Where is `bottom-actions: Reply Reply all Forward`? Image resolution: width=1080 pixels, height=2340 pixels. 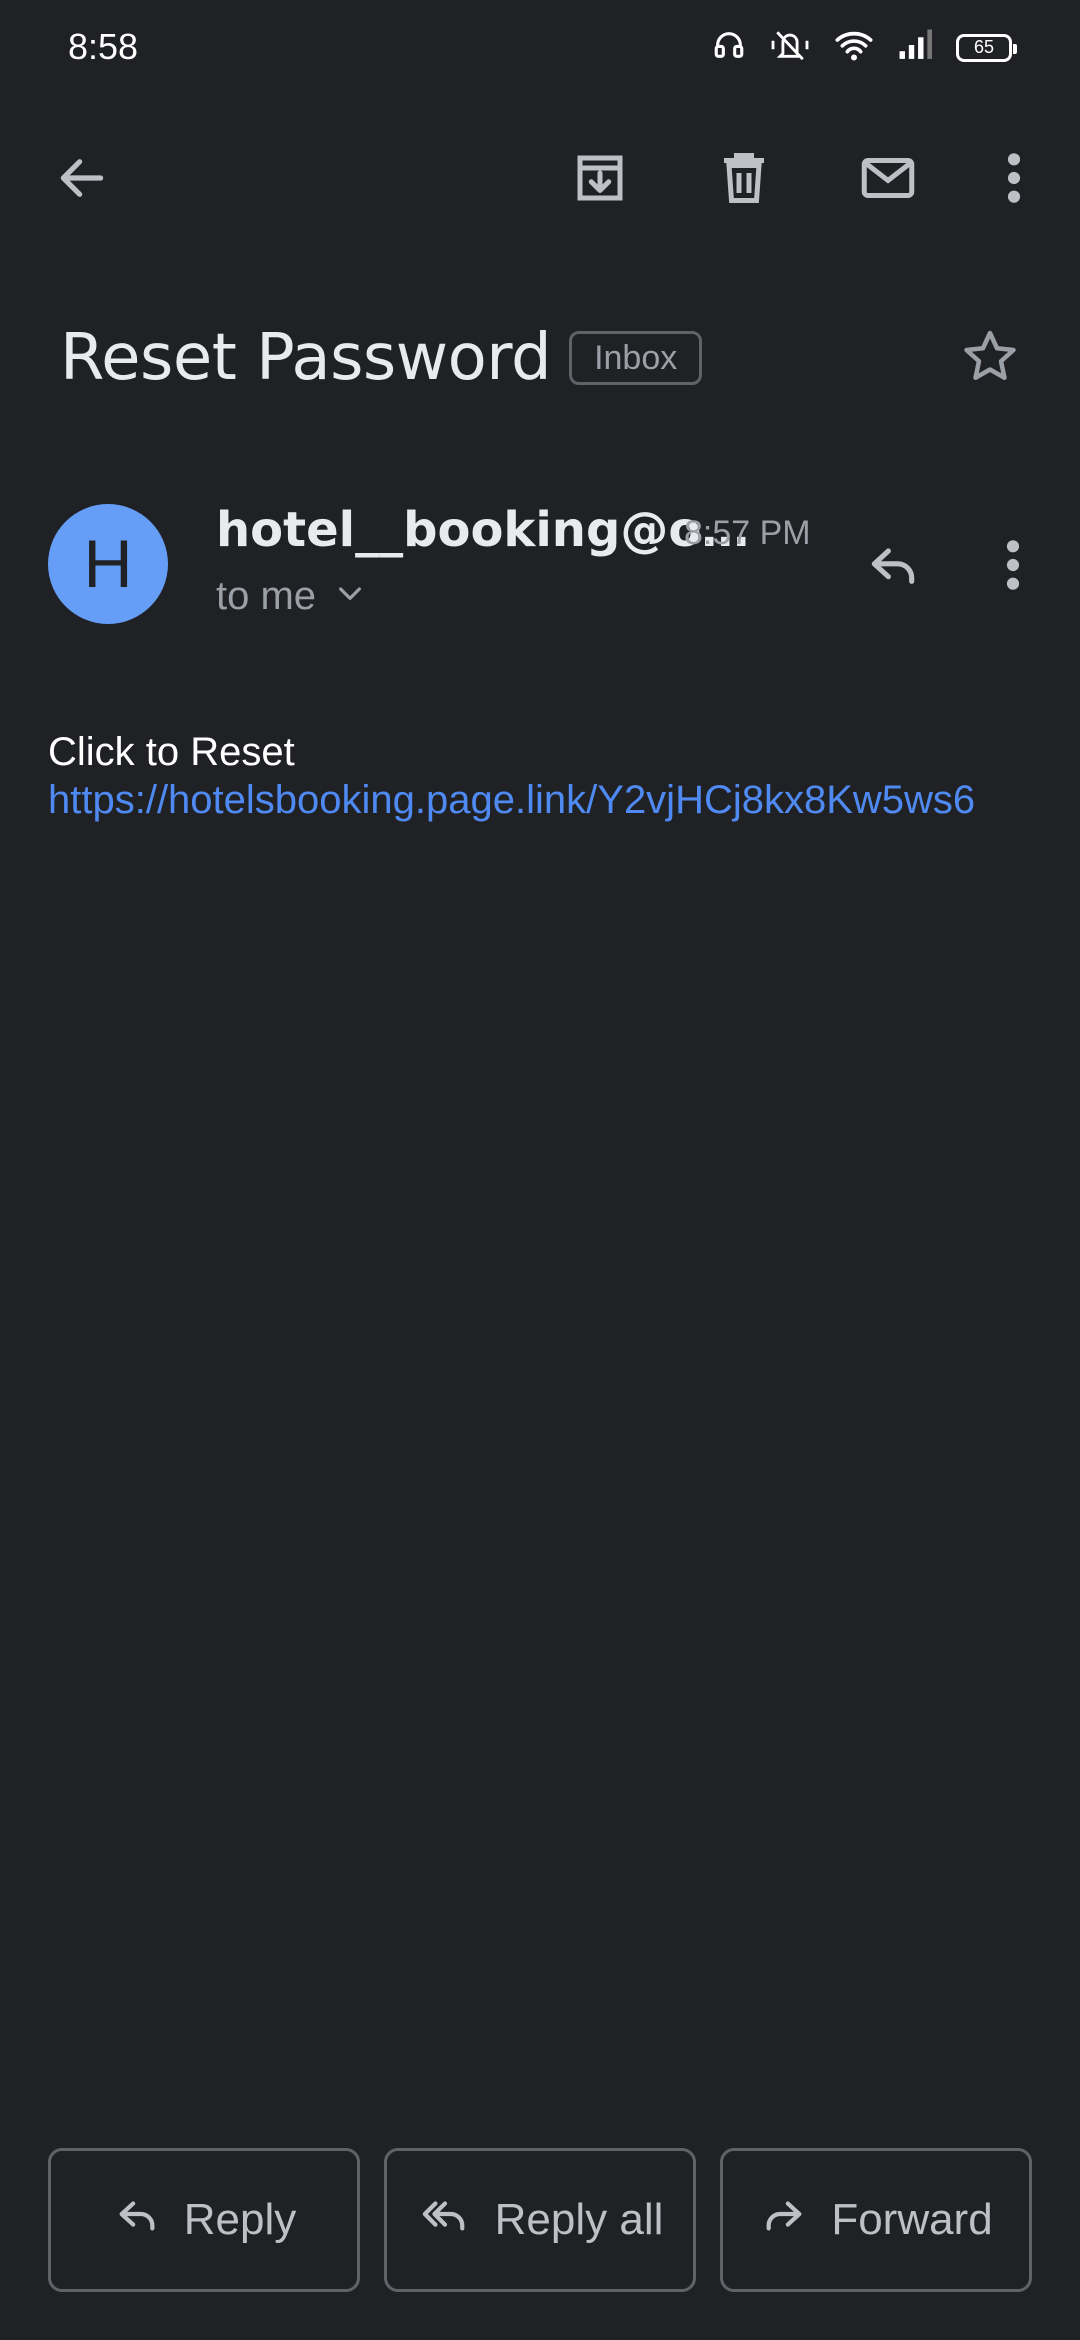
bottom-actions: Reply Reply all Forward is located at coordinates (540, 2220).